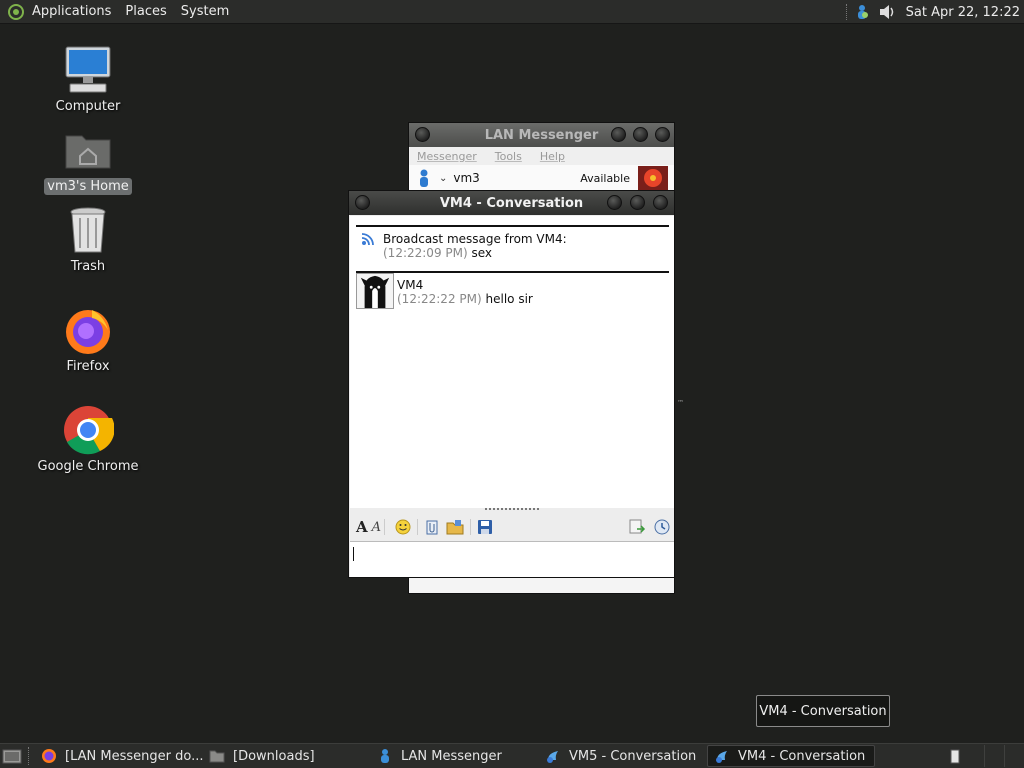 Image resolution: width=1024 pixels, height=768 pixels. Describe the element at coordinates (455, 527) in the screenshot. I see `send-folder-icon` at that location.